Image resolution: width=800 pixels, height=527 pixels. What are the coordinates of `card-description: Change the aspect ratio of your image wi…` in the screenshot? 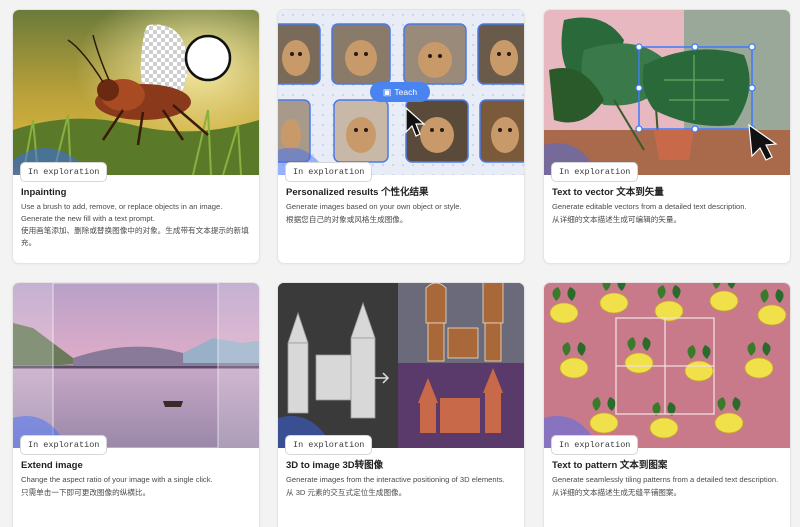 It's located at (117, 479).